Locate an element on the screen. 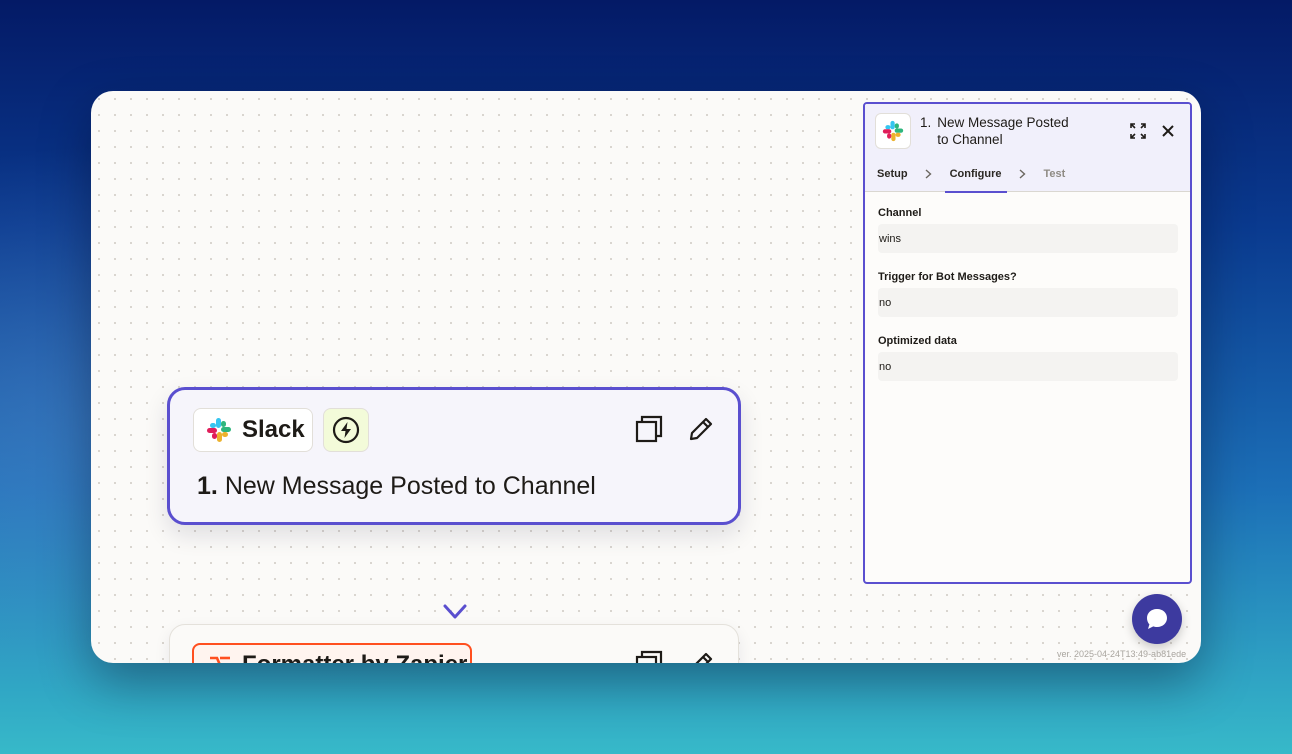 This screenshot has height=754, width=1292. formatter-logo-icon is located at coordinates (220, 659).